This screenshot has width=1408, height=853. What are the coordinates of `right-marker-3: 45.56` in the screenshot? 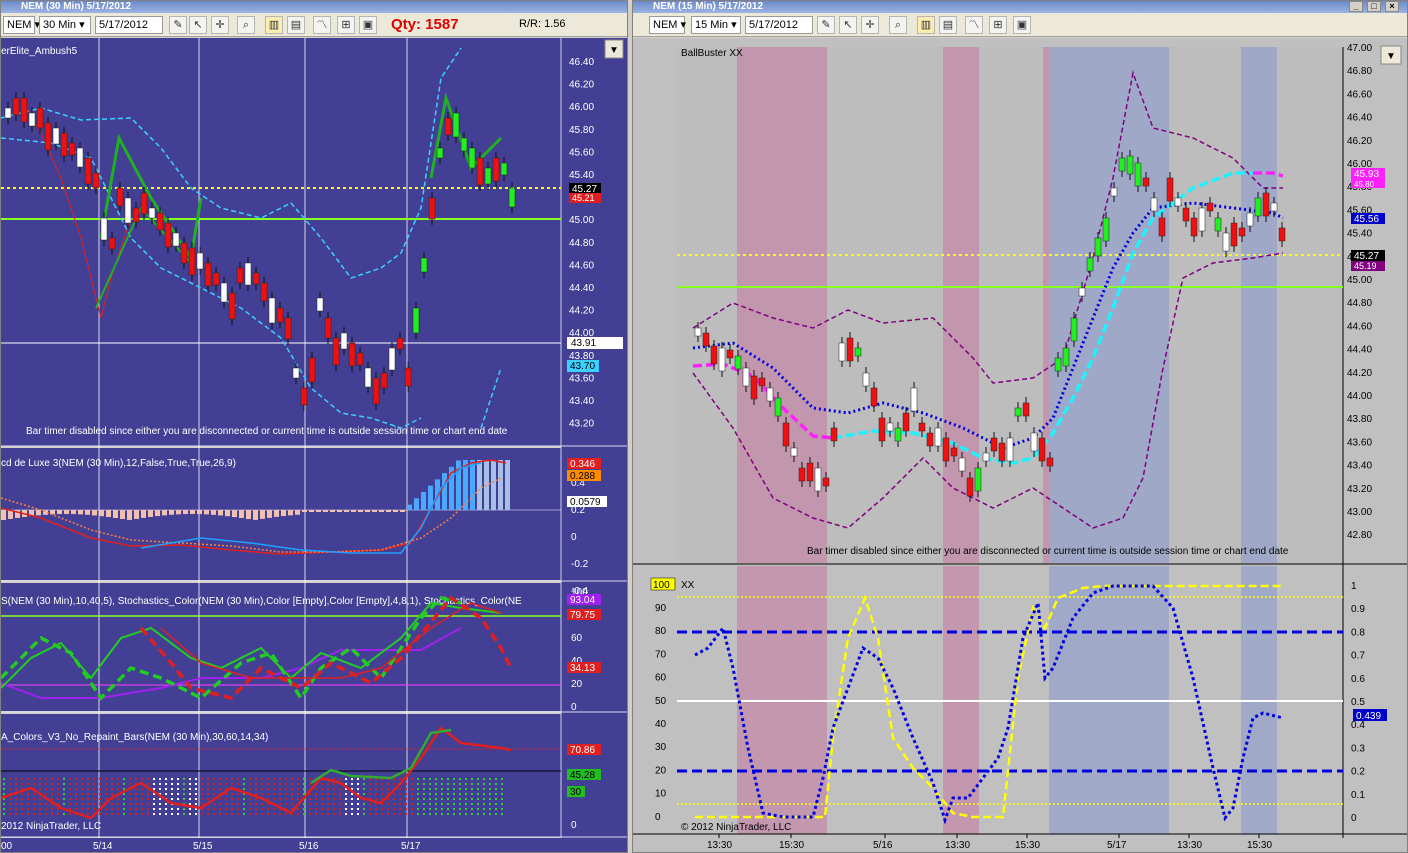 It's located at (1366, 219).